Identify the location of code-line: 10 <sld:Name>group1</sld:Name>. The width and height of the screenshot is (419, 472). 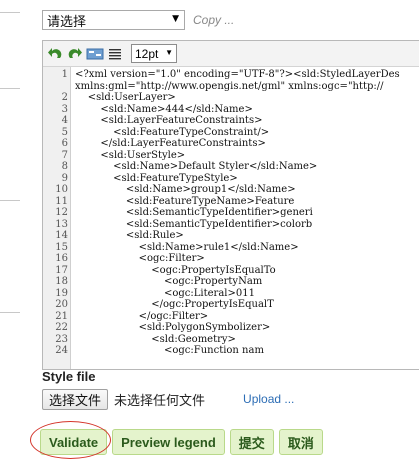
(221, 190).